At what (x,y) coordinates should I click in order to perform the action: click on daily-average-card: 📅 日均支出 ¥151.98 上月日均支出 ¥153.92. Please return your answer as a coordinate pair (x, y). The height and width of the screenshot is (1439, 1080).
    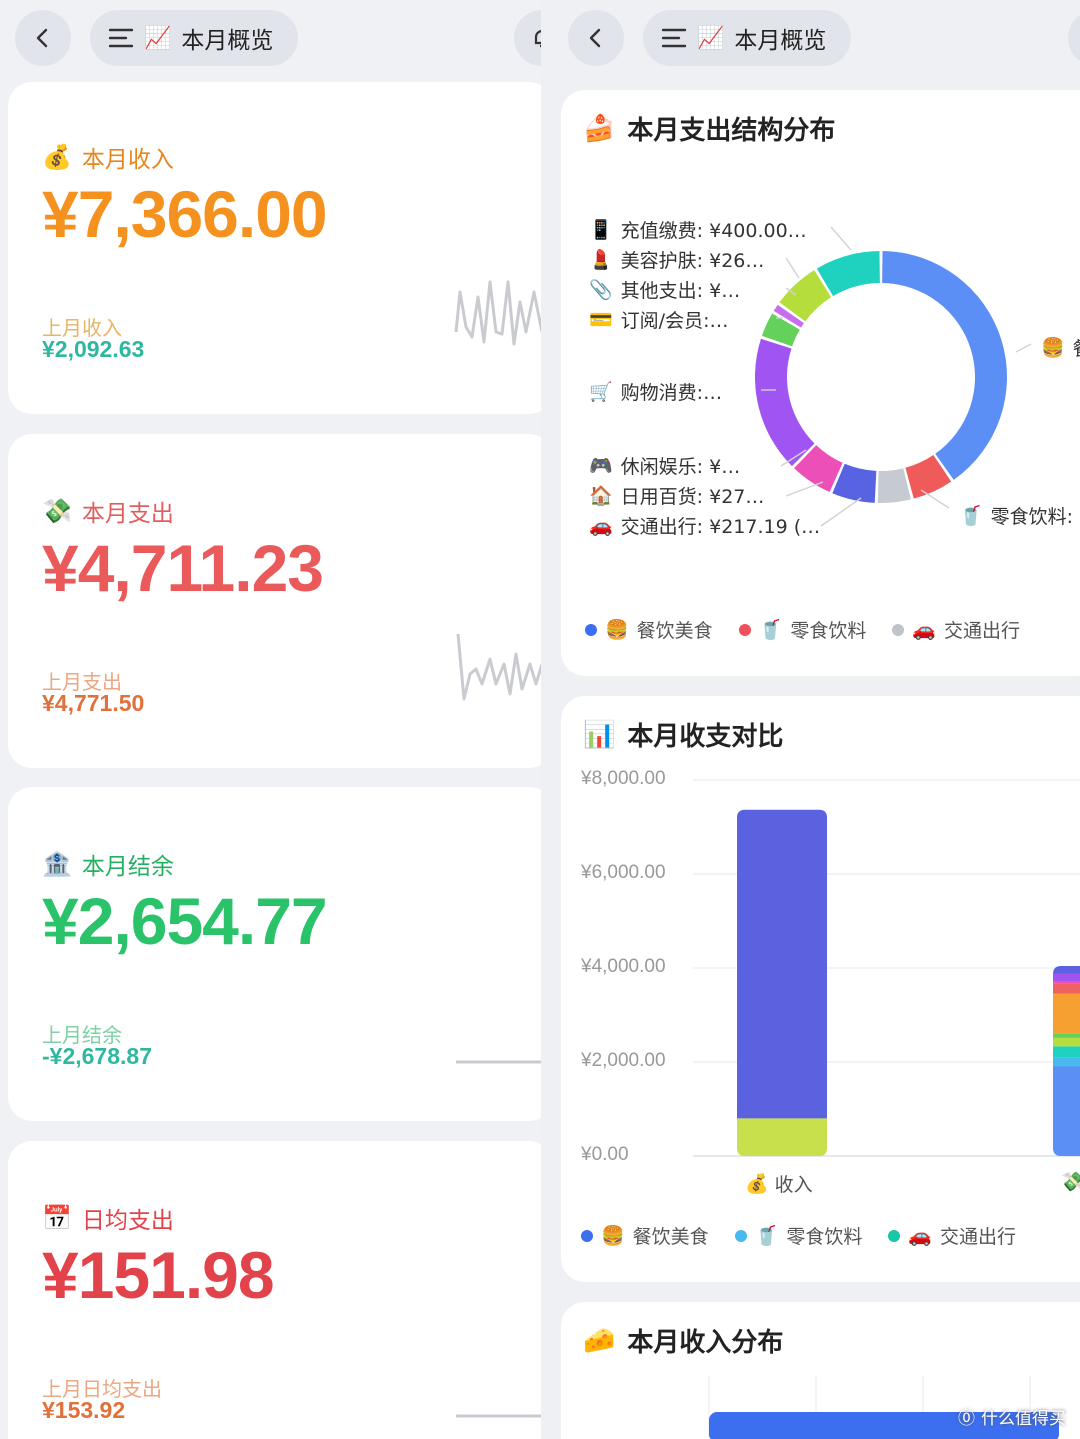
    Looking at the image, I should click on (274, 1290).